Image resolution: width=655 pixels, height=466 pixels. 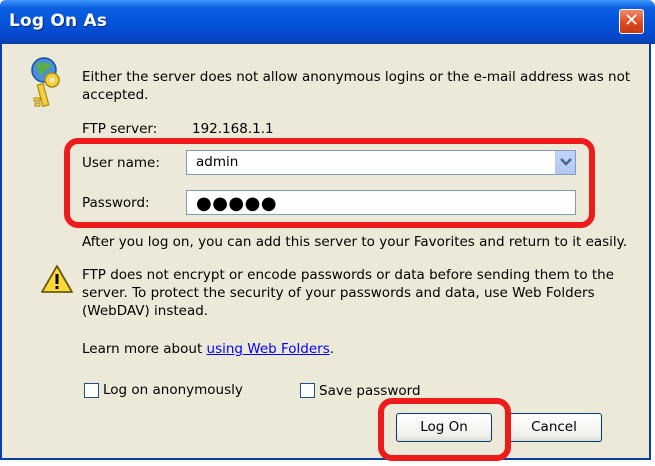 I want to click on learn-more-text: Learn more about using Web Folders., so click(x=208, y=349).